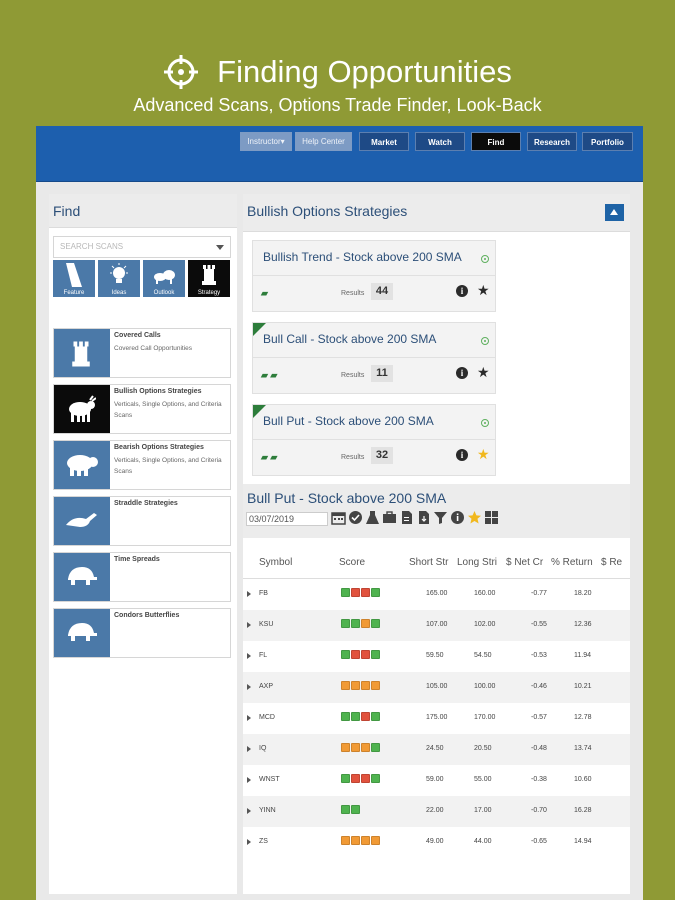 The width and height of the screenshot is (675, 900). What do you see at coordinates (147, 615) in the screenshot?
I see `scan-title: Condors Butterflies` at bounding box center [147, 615].